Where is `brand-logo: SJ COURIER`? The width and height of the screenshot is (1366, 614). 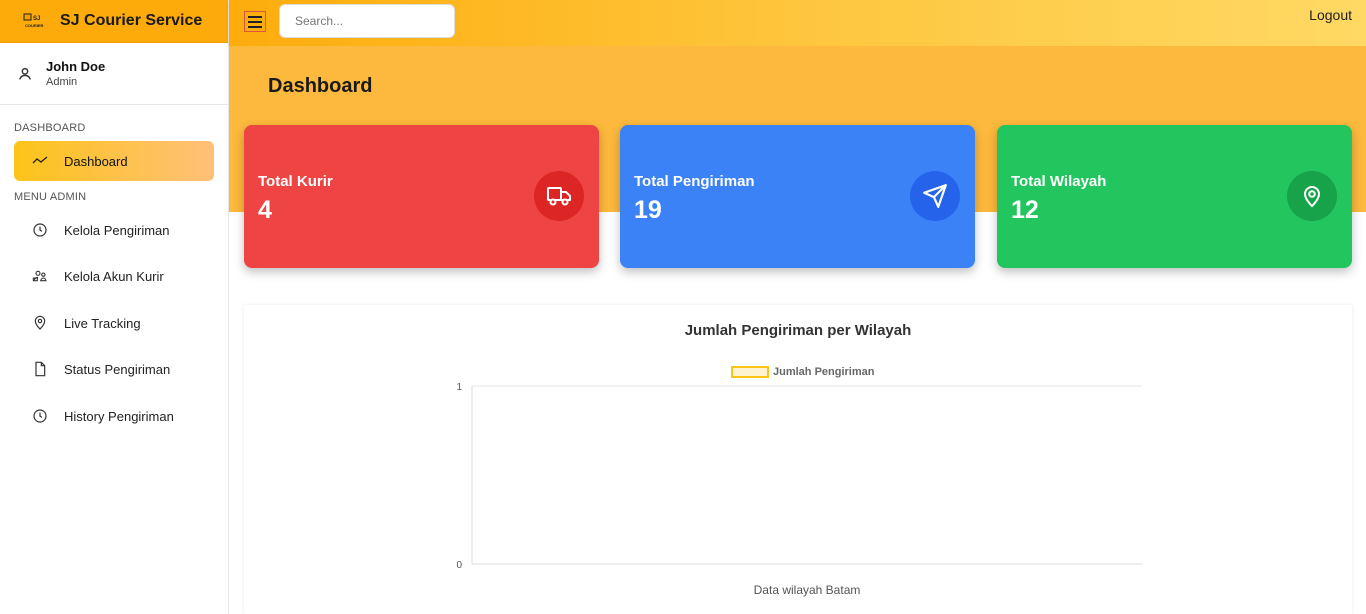 brand-logo: SJ COURIER is located at coordinates (34, 21).